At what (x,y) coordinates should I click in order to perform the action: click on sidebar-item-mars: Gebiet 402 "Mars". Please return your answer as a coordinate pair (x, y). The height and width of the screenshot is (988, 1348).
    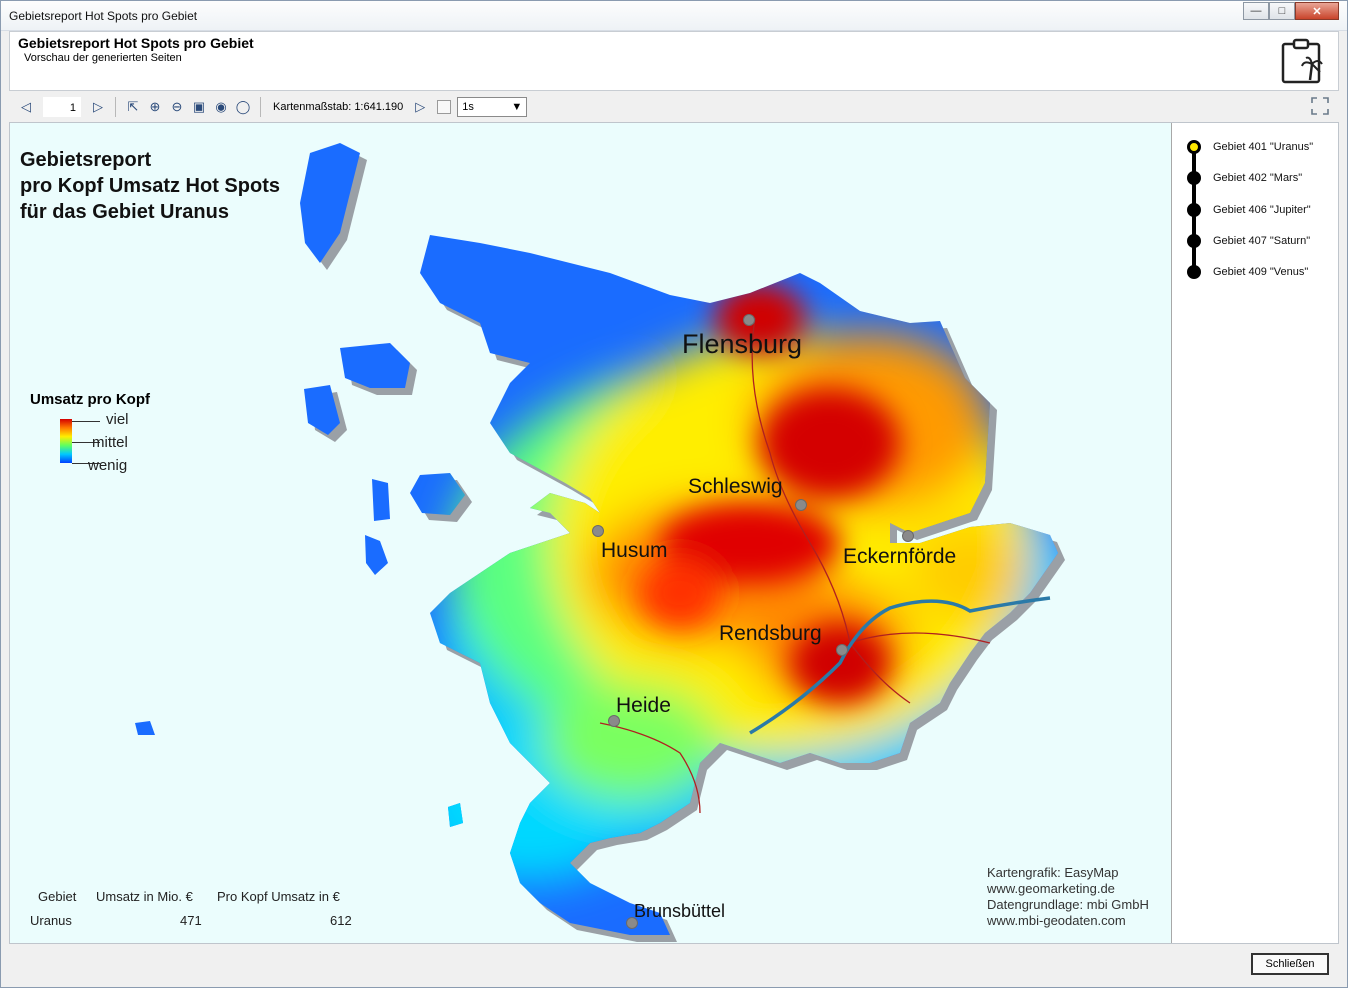
    Looking at the image, I should click on (1244, 178).